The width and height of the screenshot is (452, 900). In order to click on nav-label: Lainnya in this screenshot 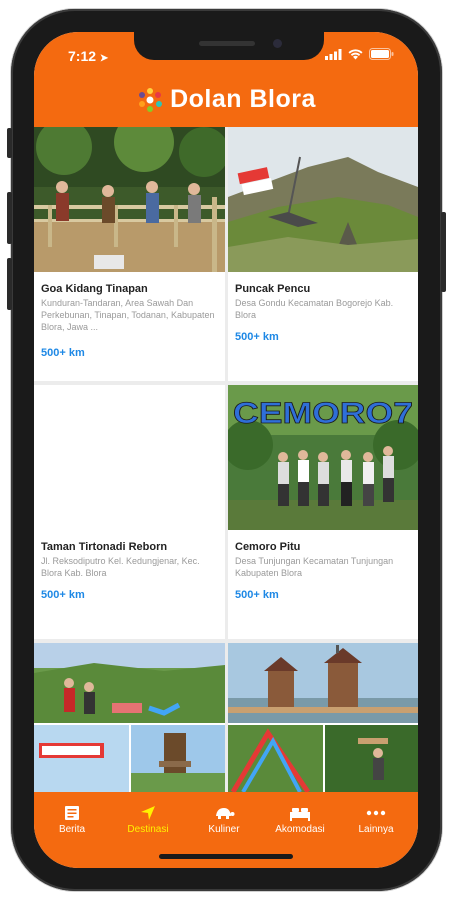, I will do `click(376, 829)`.